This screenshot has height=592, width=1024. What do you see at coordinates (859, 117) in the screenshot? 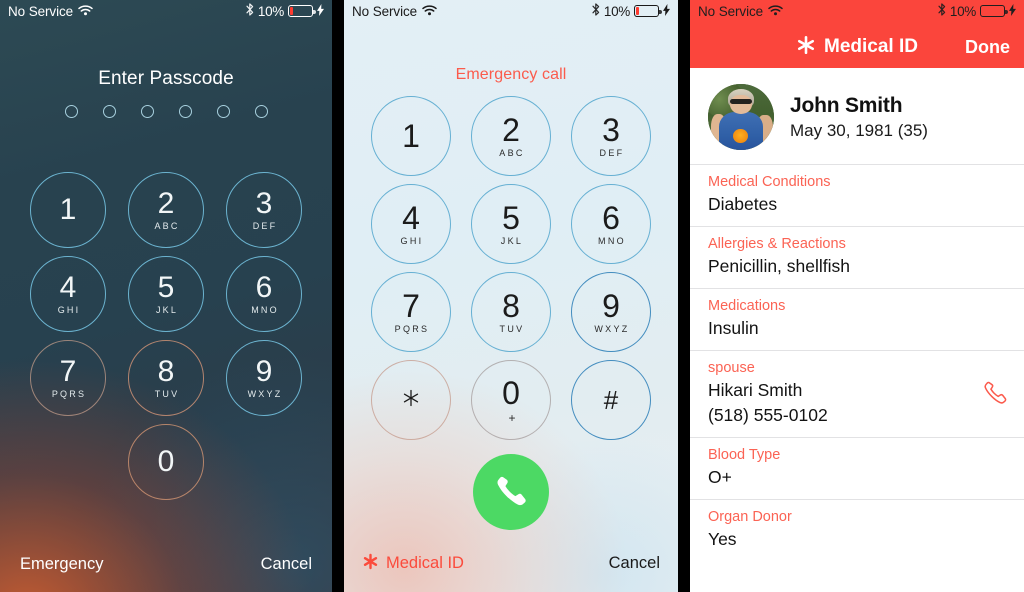
I see `profile-text: John Smith May 30, 1981 (35)` at bounding box center [859, 117].